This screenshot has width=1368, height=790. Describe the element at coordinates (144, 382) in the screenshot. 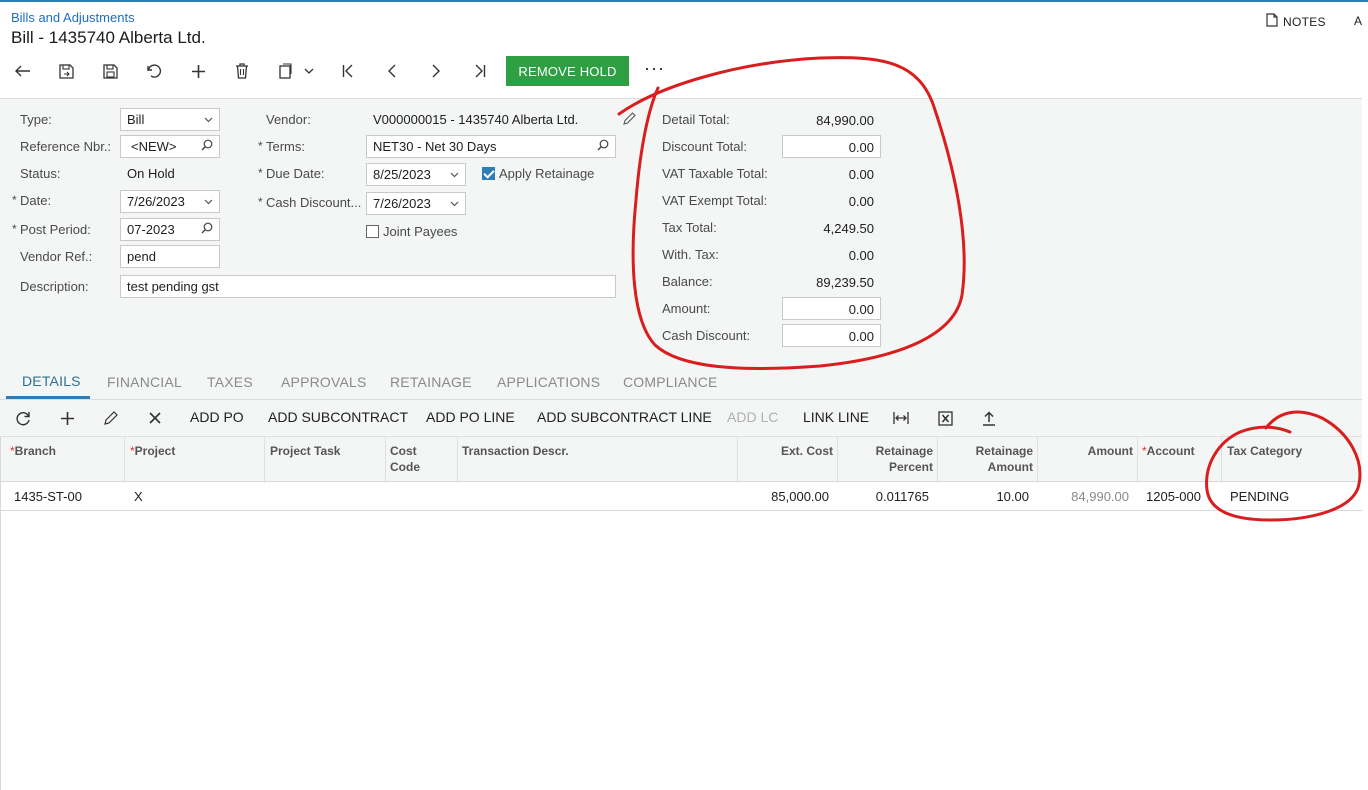

I see `tab-financial: FINANCIAL` at that location.